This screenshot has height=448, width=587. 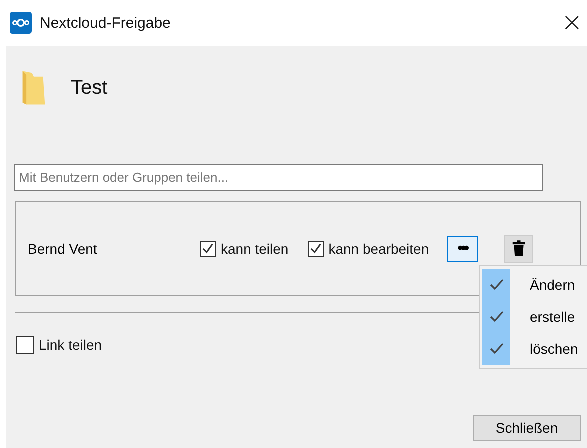 What do you see at coordinates (59, 345) in the screenshot?
I see `link-checkbox: Link teilen` at bounding box center [59, 345].